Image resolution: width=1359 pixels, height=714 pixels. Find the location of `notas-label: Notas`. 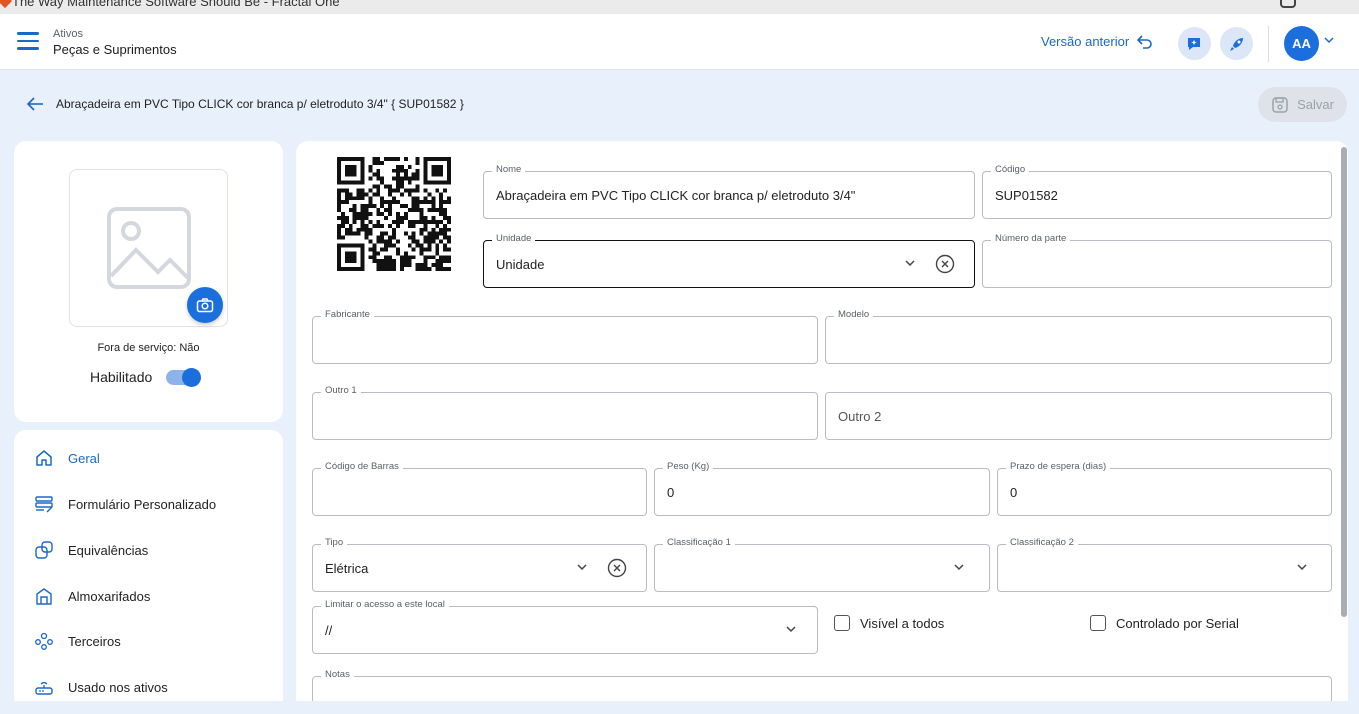

notas-label: Notas is located at coordinates (337, 674).